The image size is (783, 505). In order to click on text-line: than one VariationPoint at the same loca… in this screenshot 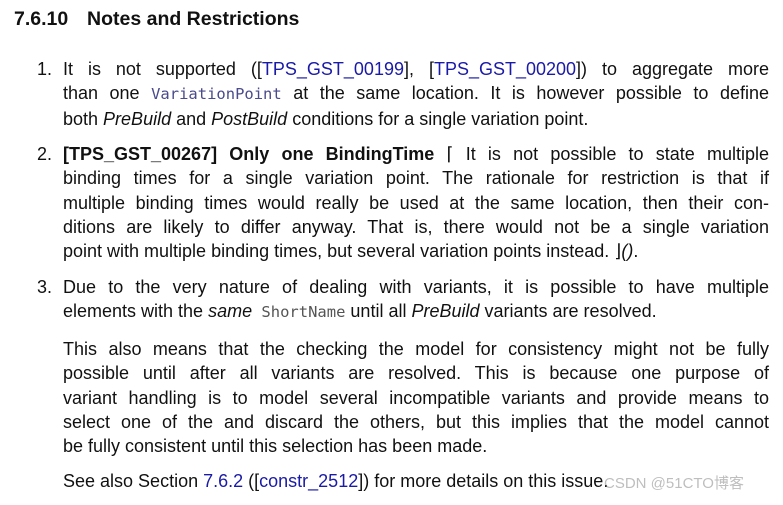, I will do `click(416, 93)`.